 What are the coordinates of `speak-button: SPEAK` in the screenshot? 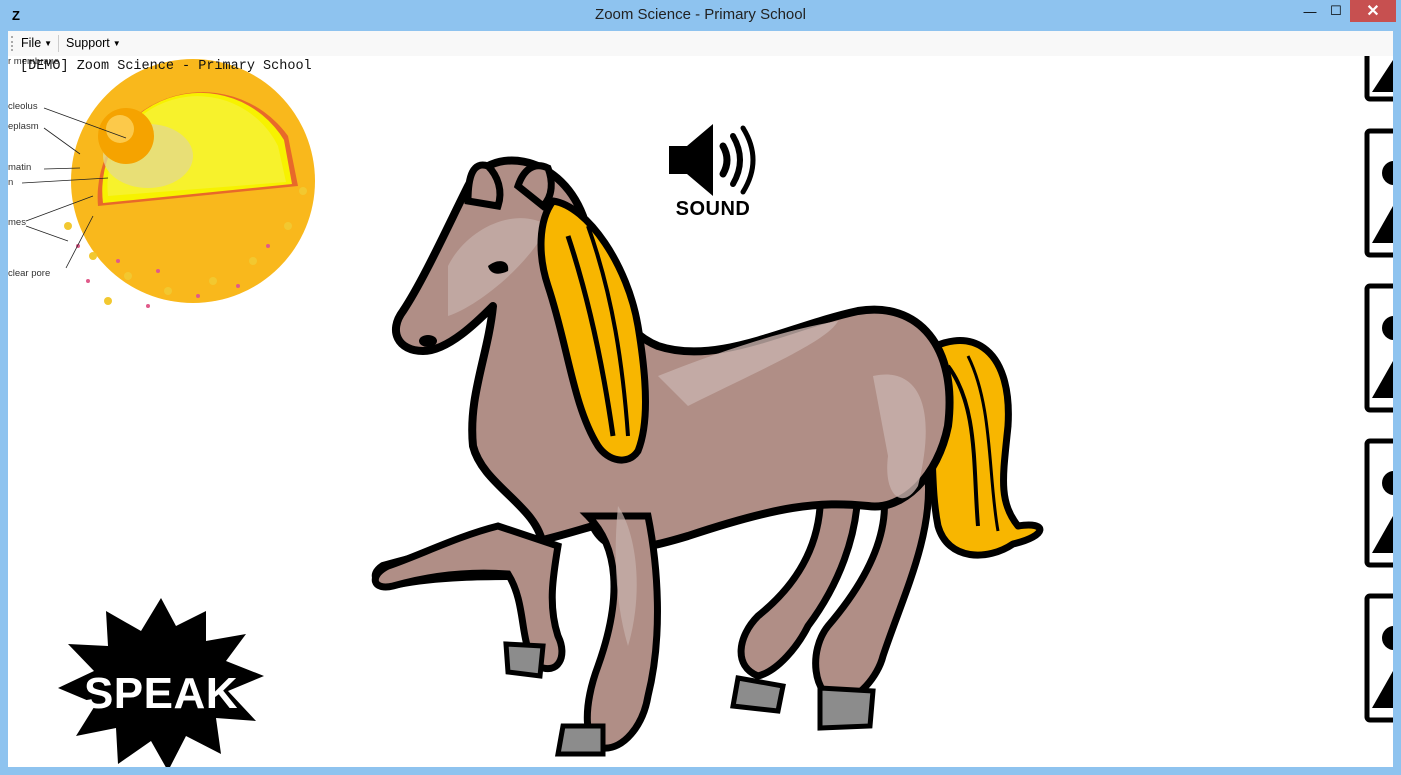 It's located at (161, 681).